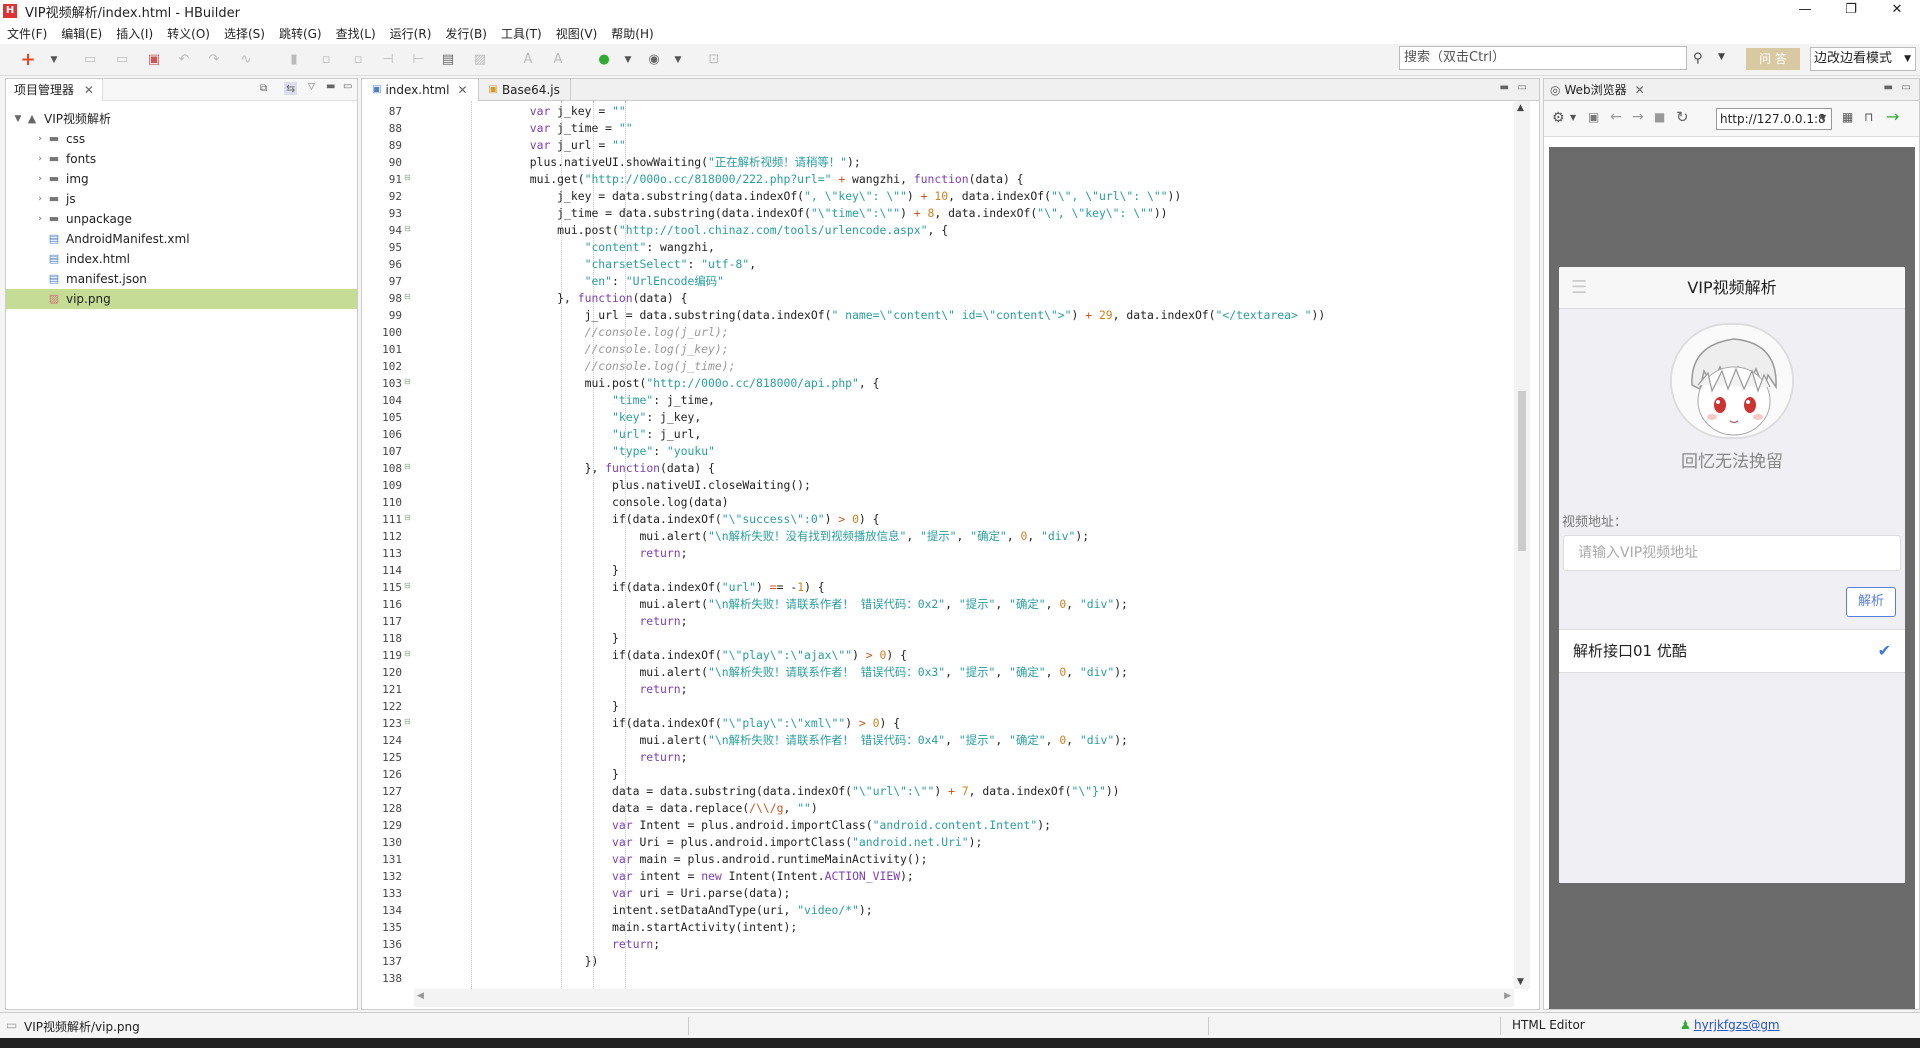 The width and height of the screenshot is (1920, 1048). Describe the element at coordinates (188, 33) in the screenshot. I see `menu-item: 转义(O)` at that location.